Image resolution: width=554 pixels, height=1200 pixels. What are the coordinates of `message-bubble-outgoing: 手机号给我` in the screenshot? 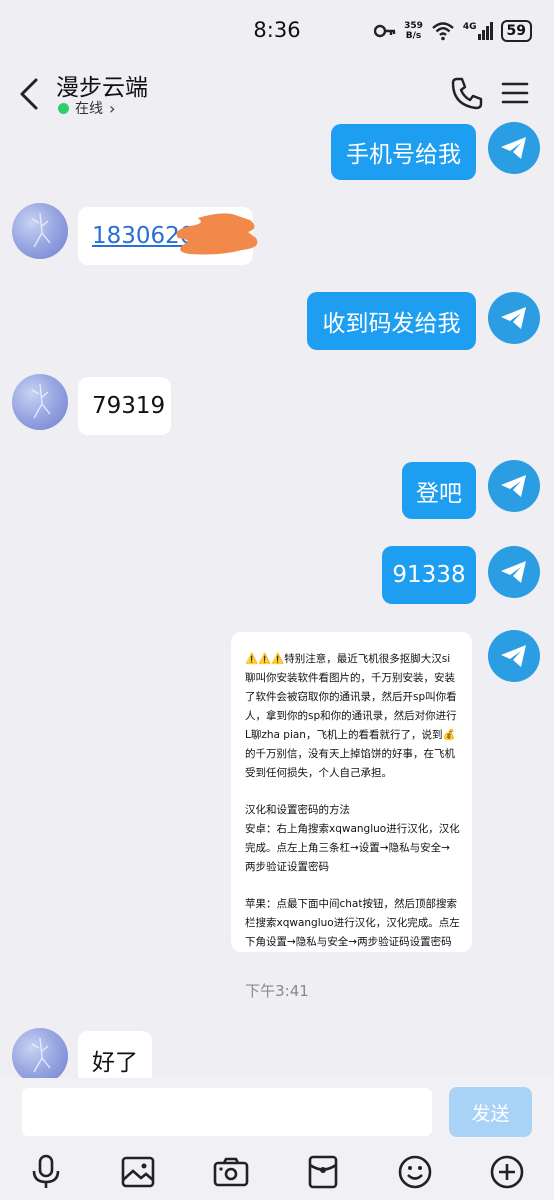 It's located at (403, 152).